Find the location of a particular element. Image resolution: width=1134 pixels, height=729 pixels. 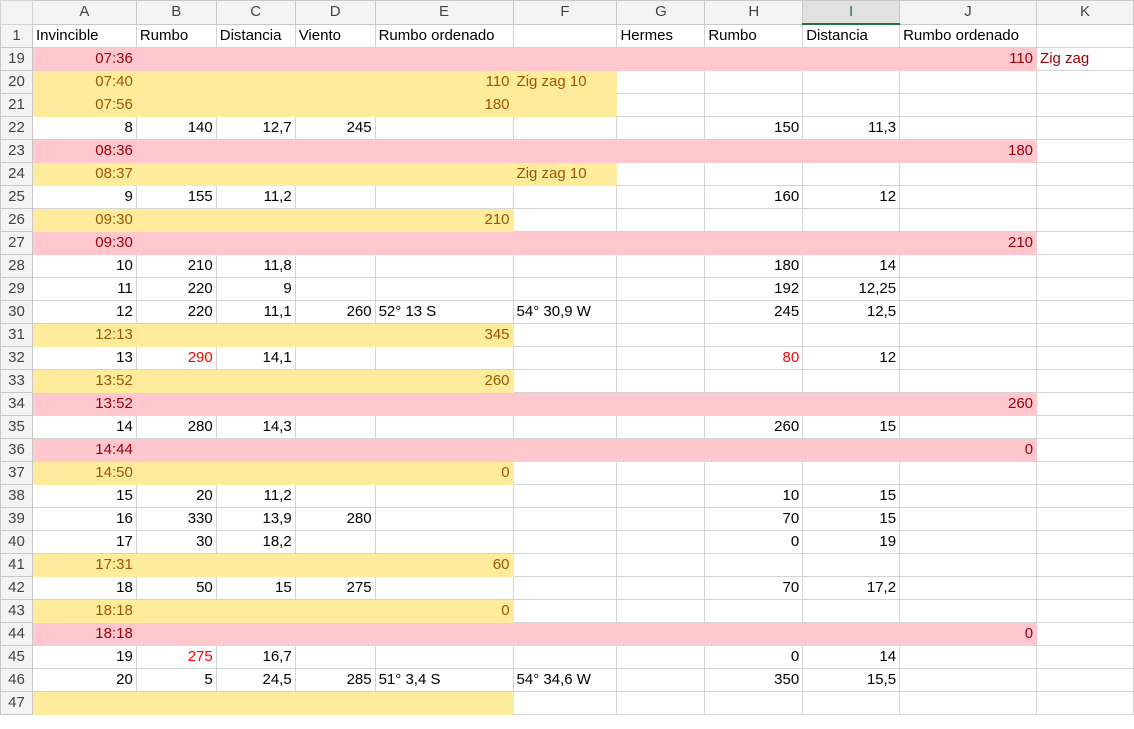

cell: 51° 3,4 S is located at coordinates (444, 680).